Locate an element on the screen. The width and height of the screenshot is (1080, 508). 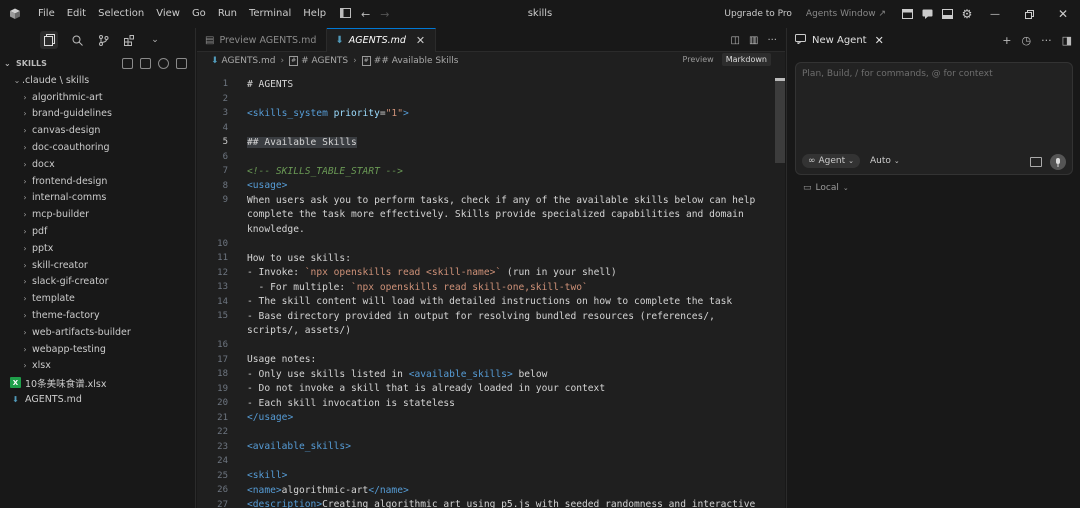
tree-folder-slack-gif-creator: › slack-gif-creator is located at coordinates (97, 282).